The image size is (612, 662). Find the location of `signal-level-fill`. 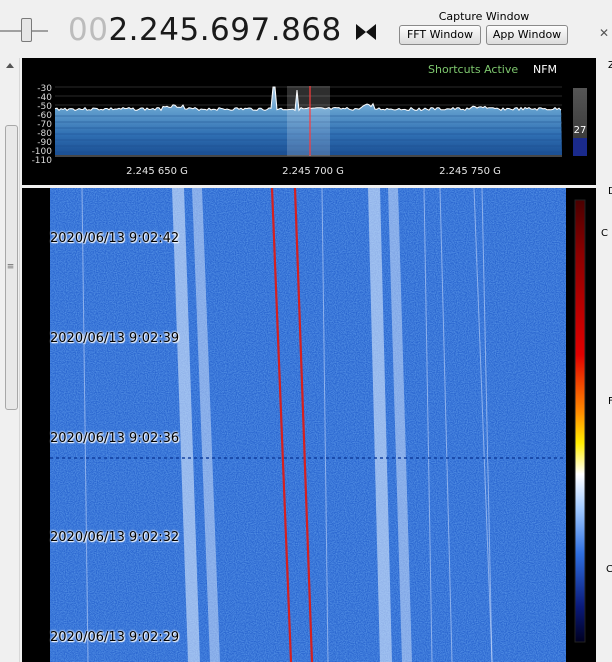

signal-level-fill is located at coordinates (580, 147).